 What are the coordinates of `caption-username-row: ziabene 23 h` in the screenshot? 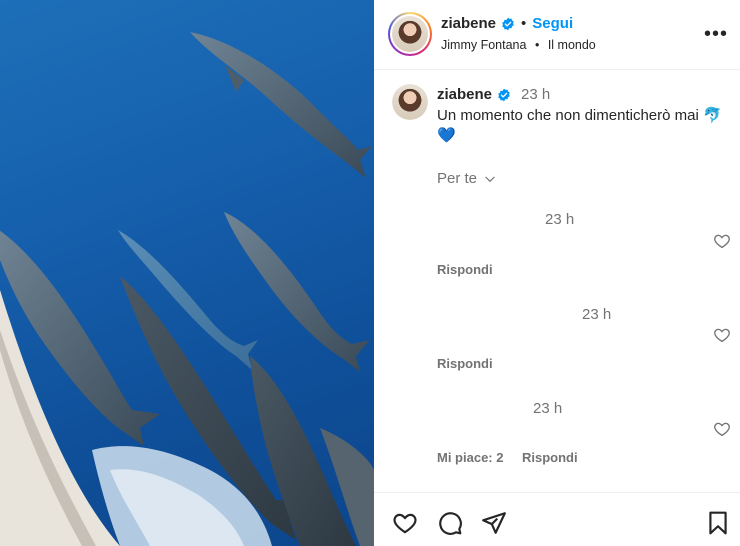 It's located at (493, 94).